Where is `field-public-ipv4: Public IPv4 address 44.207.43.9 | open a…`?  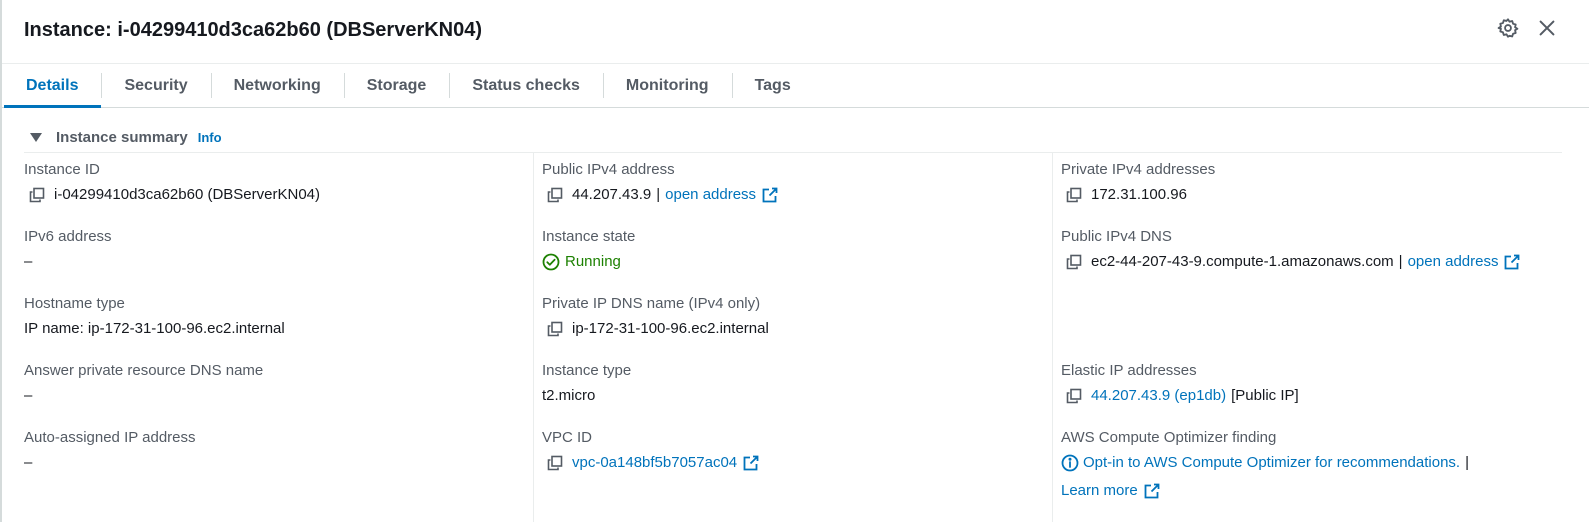
field-public-ipv4: Public IPv4 address 44.207.43.9 | open a… is located at coordinates (660, 183).